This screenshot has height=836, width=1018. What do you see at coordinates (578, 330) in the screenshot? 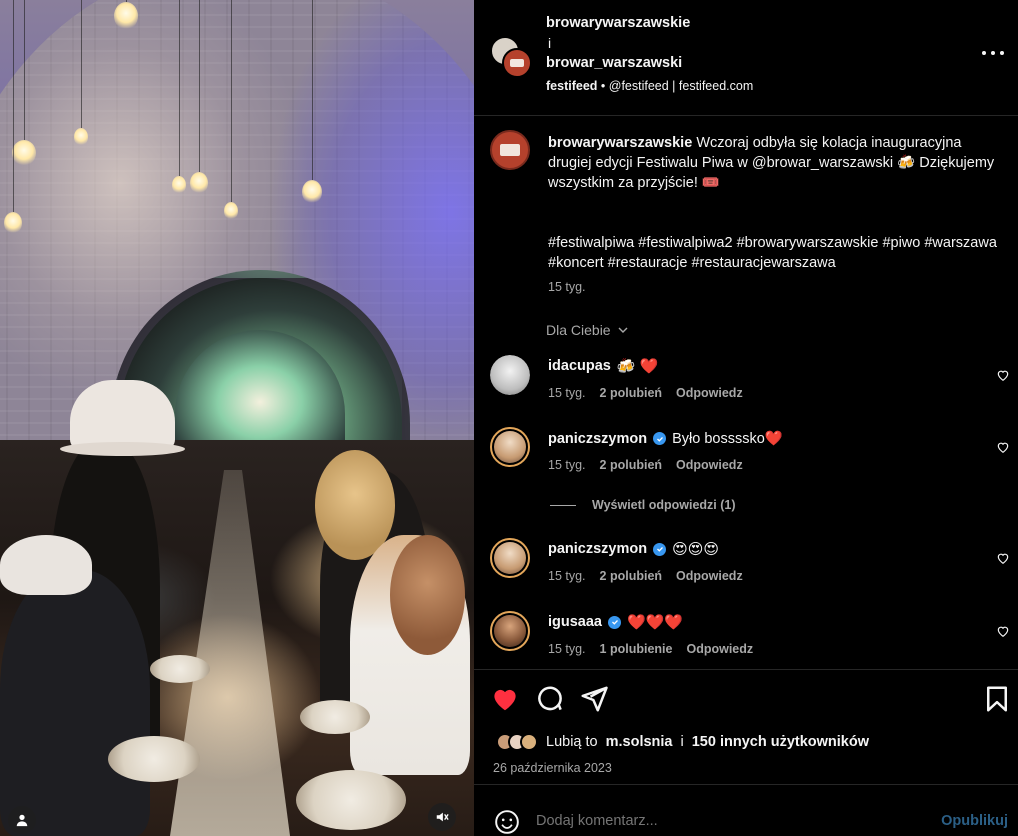
I see `filter-label: Dla Ciebie` at bounding box center [578, 330].